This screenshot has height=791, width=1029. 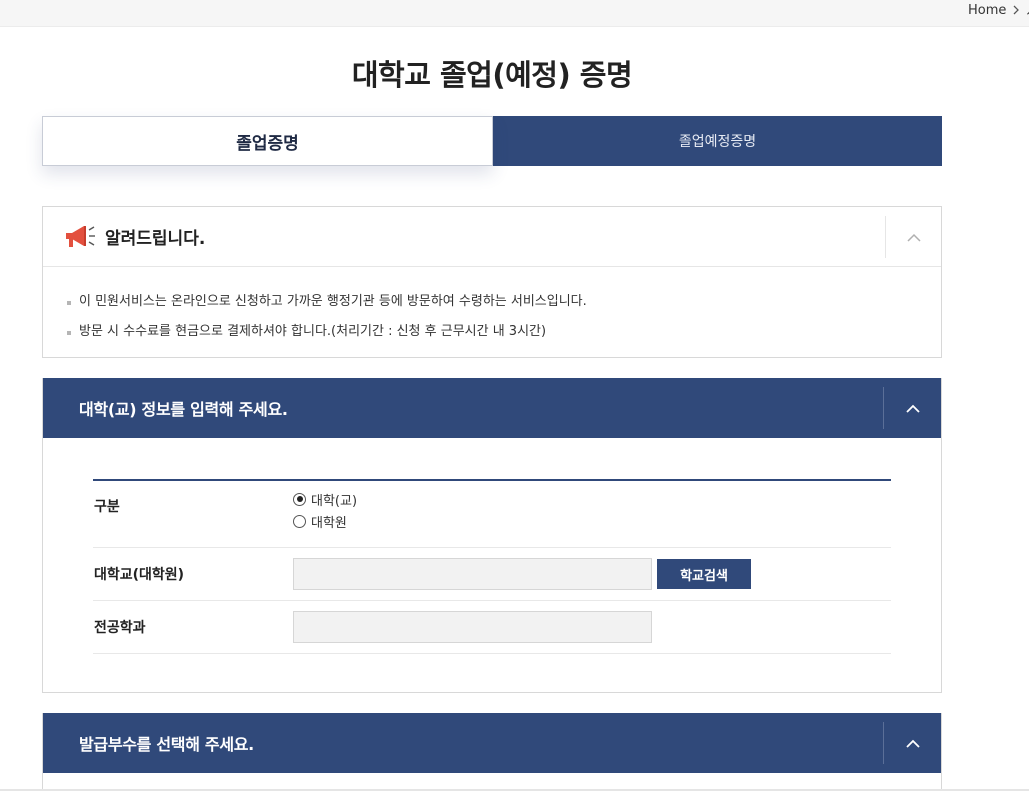 I want to click on school-input, so click(x=472, y=574).